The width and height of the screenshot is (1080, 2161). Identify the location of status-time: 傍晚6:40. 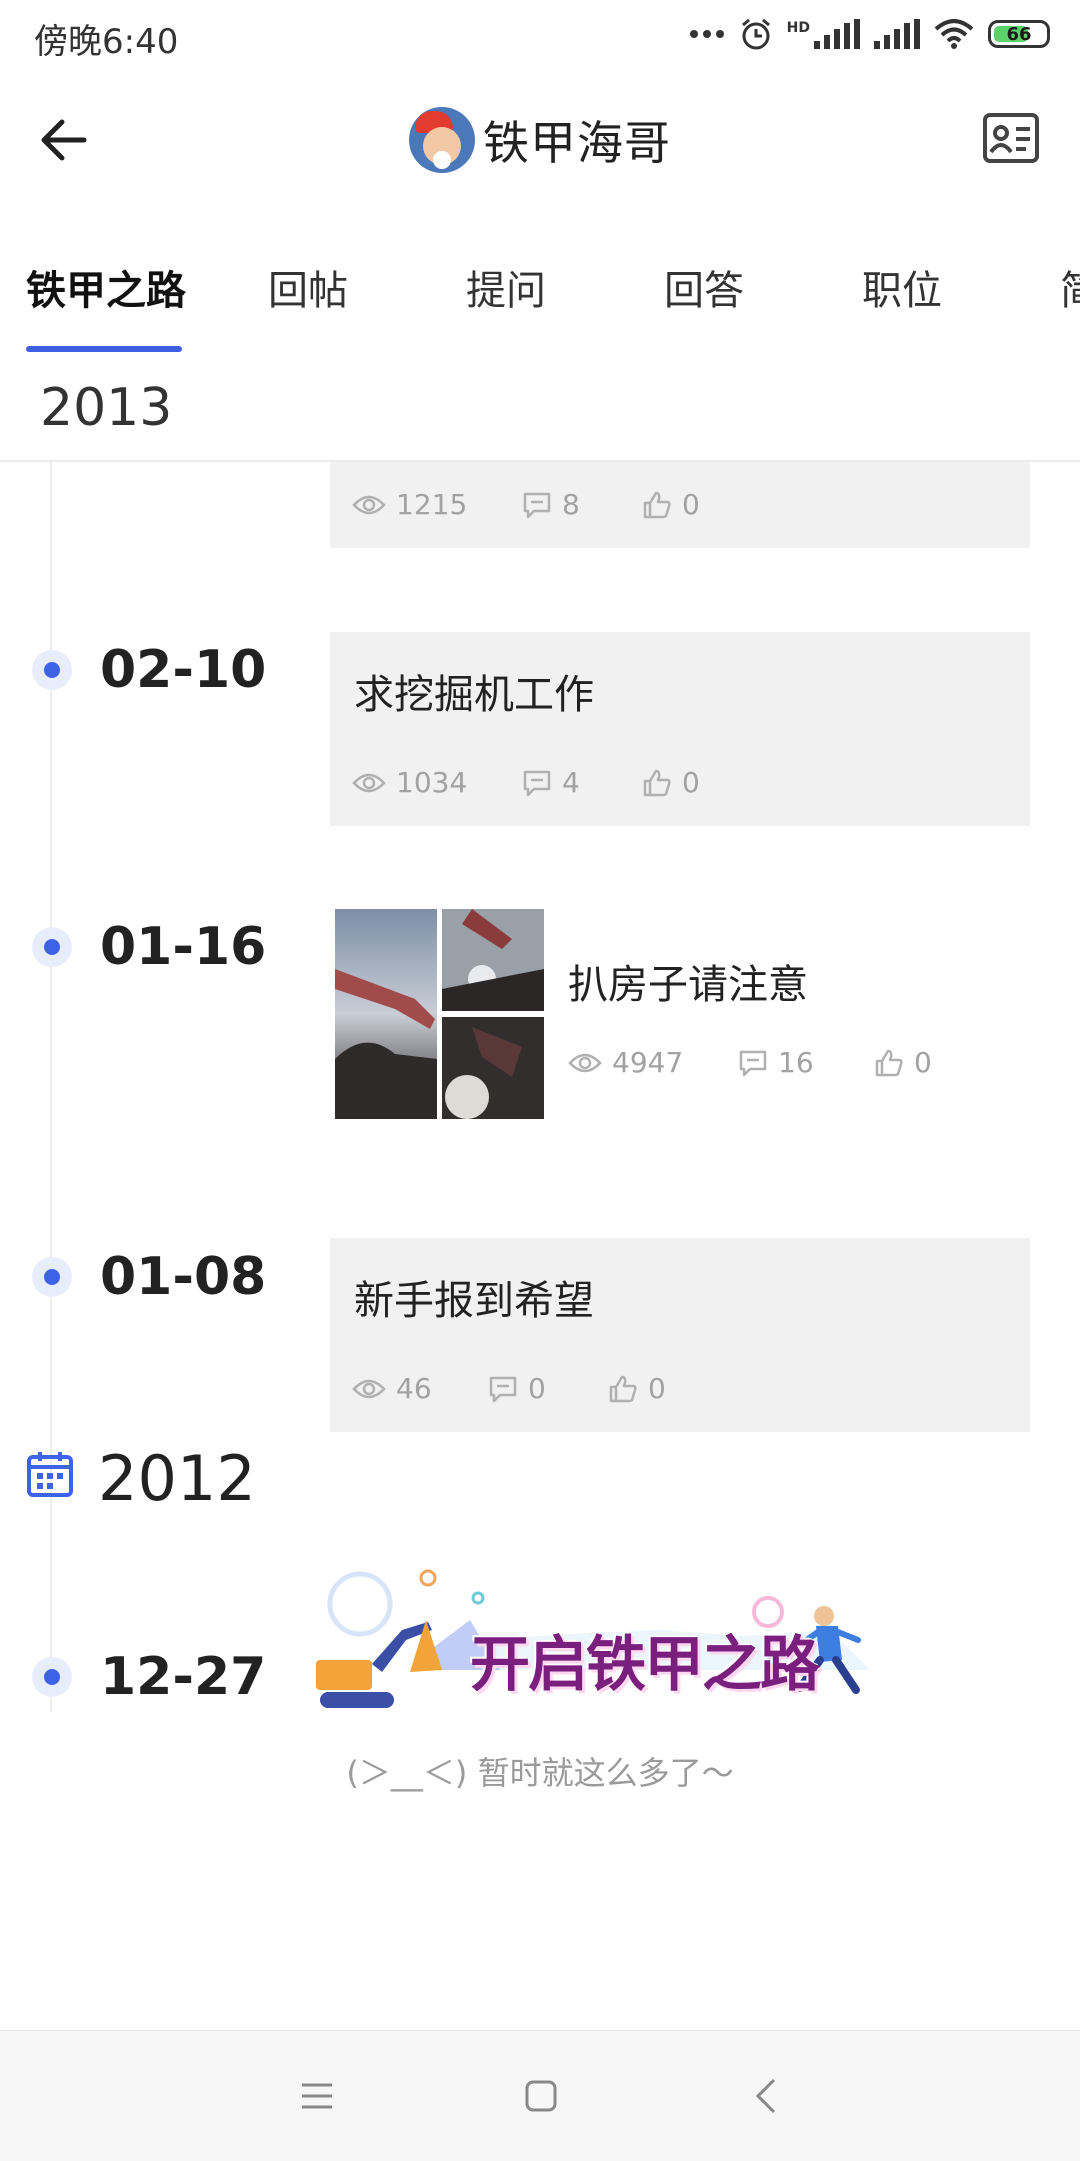
(106, 42).